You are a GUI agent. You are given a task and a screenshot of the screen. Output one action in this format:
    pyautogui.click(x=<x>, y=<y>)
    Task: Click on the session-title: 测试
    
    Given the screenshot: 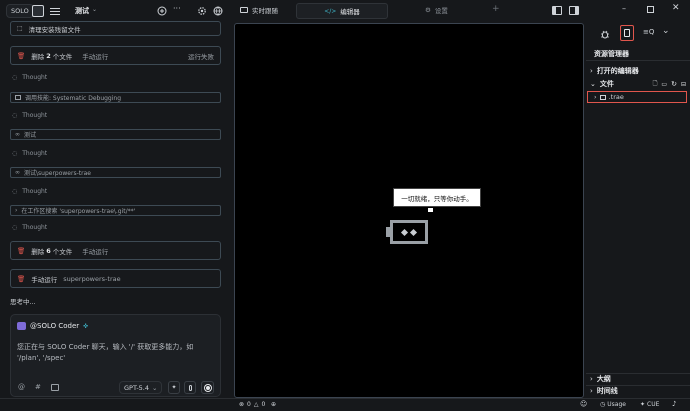 What is the action you would take?
    pyautogui.click(x=82, y=11)
    